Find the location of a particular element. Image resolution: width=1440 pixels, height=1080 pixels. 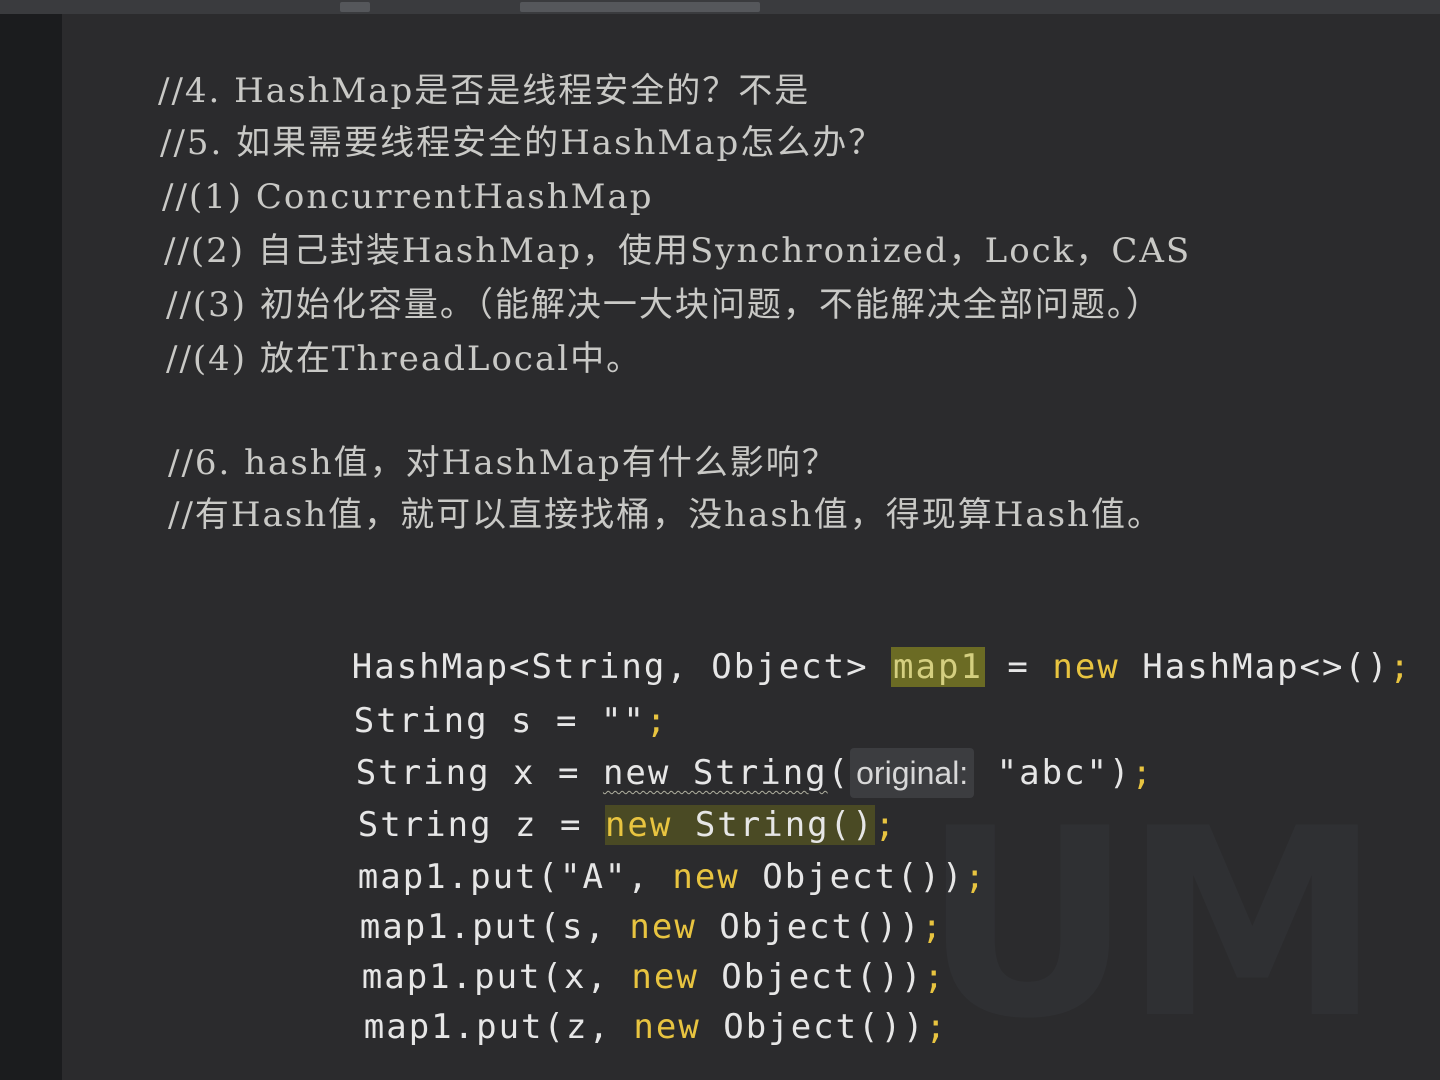

comment-line: //4. HashMap是否是线程安全的？不是 is located at coordinates (484, 91).